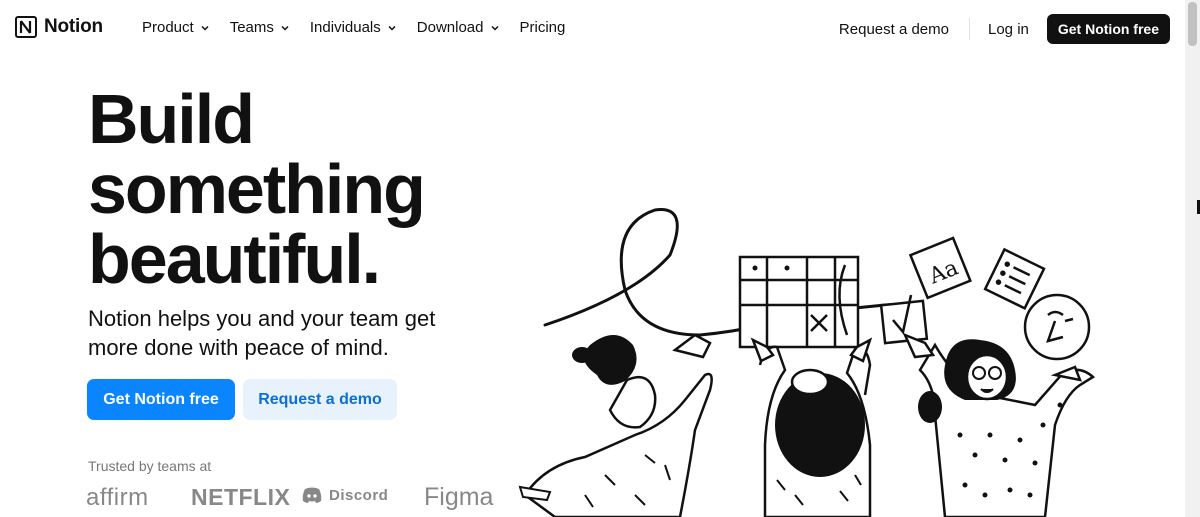  I want to click on hero-title-line: something, so click(257, 189).